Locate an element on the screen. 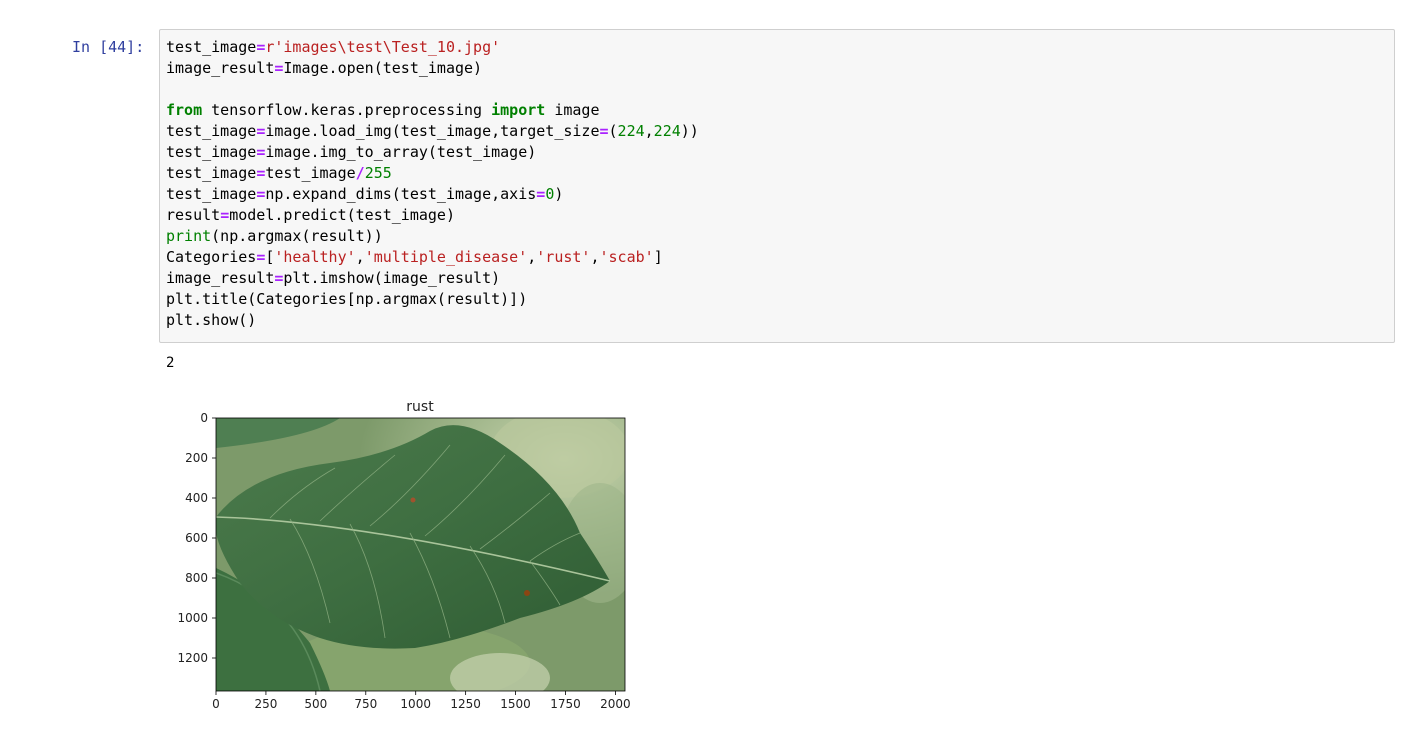  x-tick-label: 1250 is located at coordinates (465, 704).